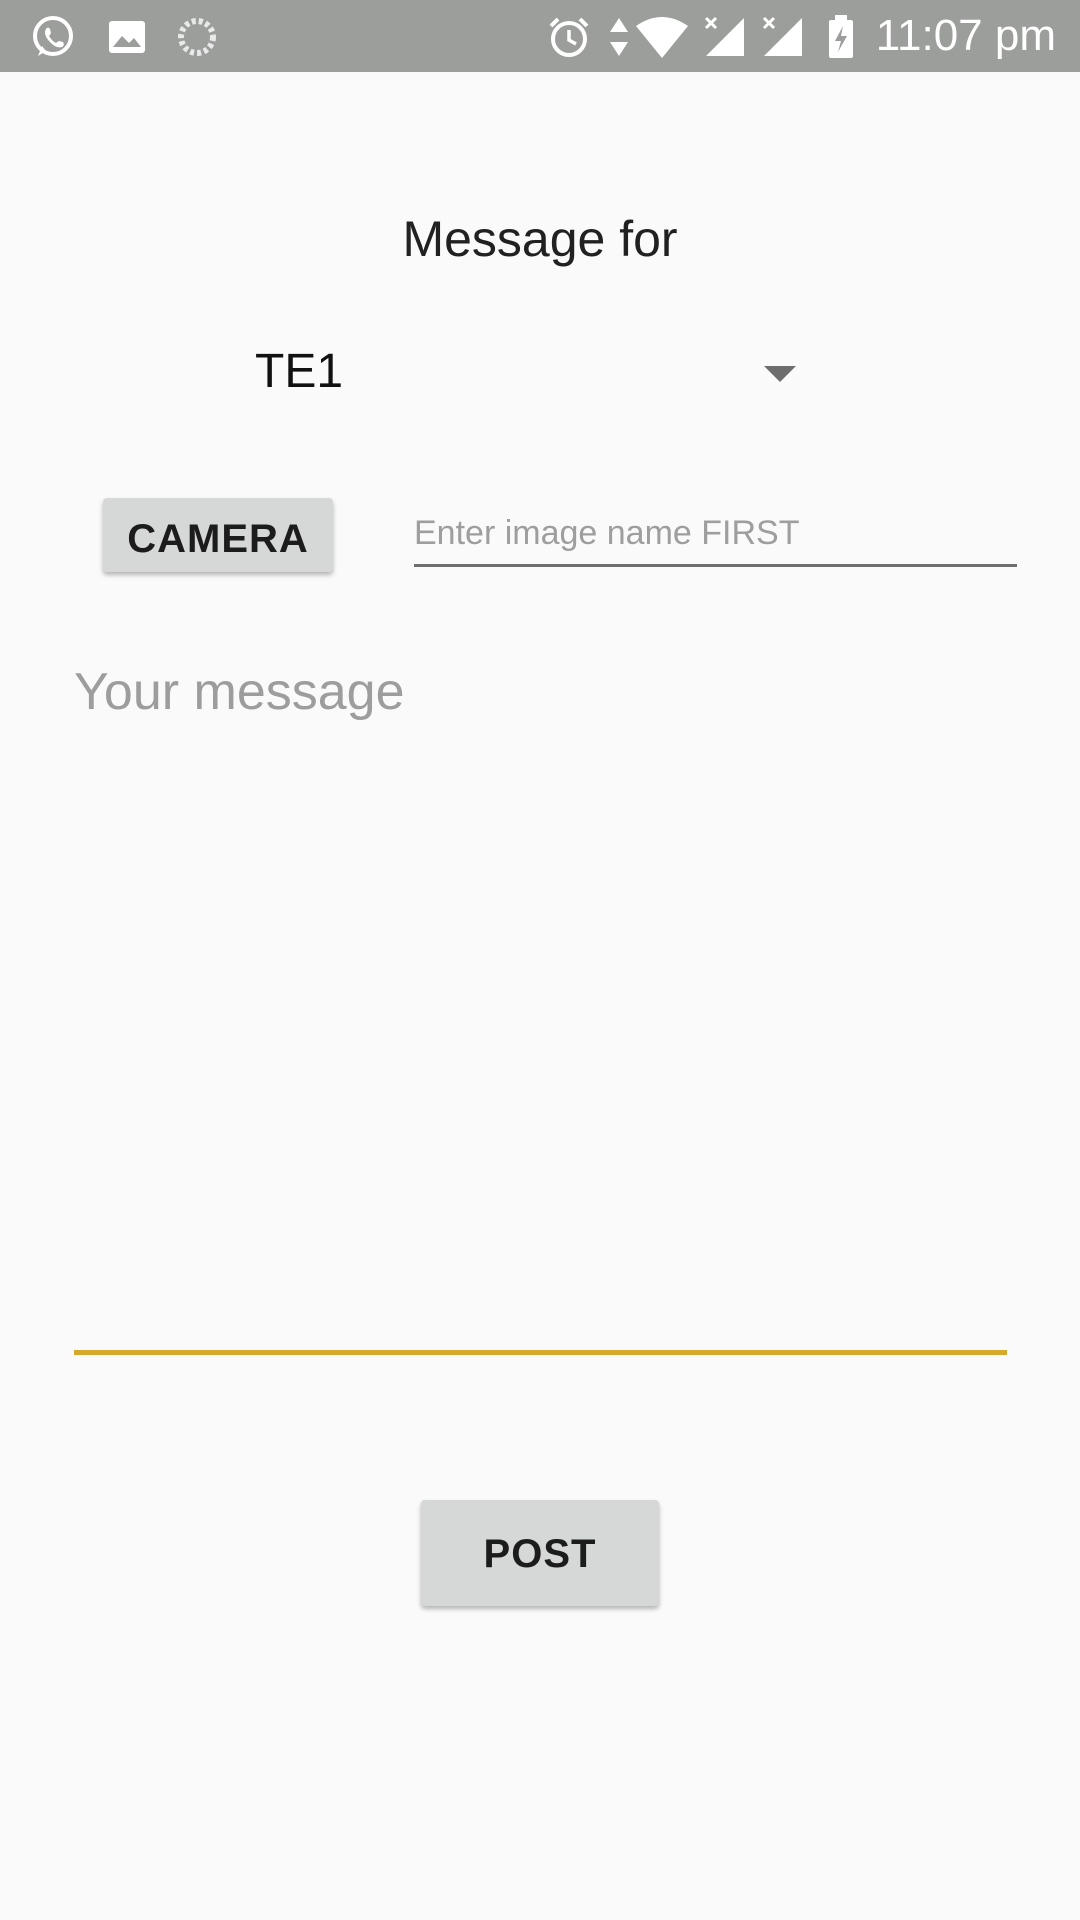  I want to click on dropdown-arrow-icon, so click(780, 374).